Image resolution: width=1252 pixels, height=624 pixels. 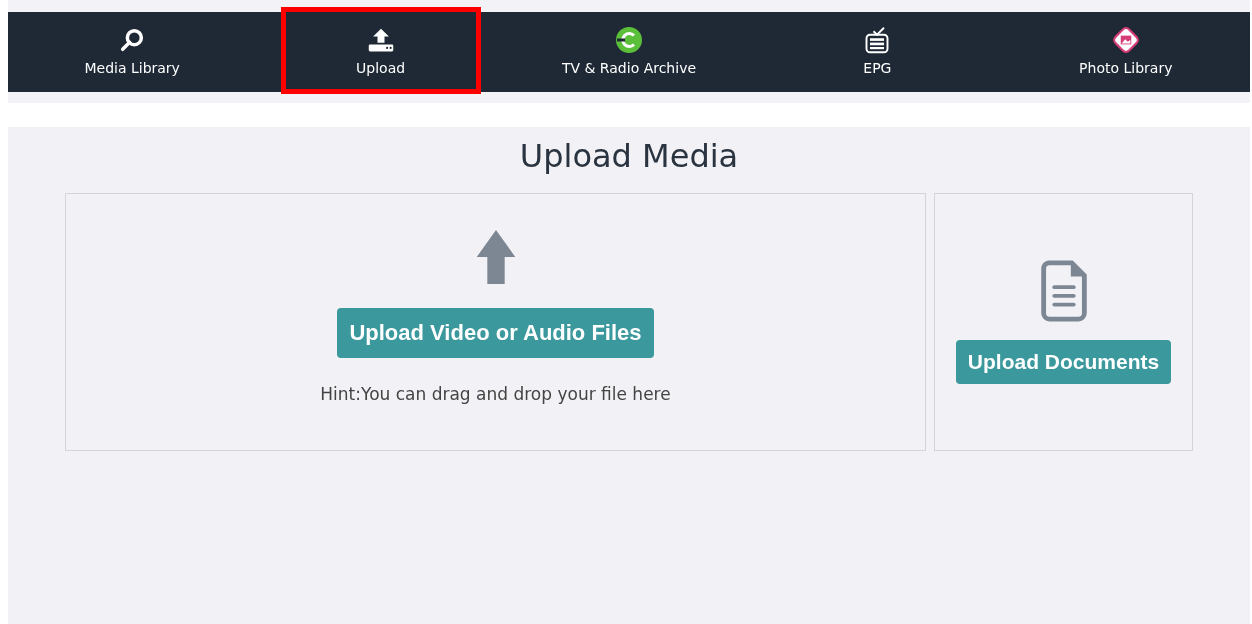 I want to click on nav-tab: TV & Radio Archive, so click(x=628, y=50).